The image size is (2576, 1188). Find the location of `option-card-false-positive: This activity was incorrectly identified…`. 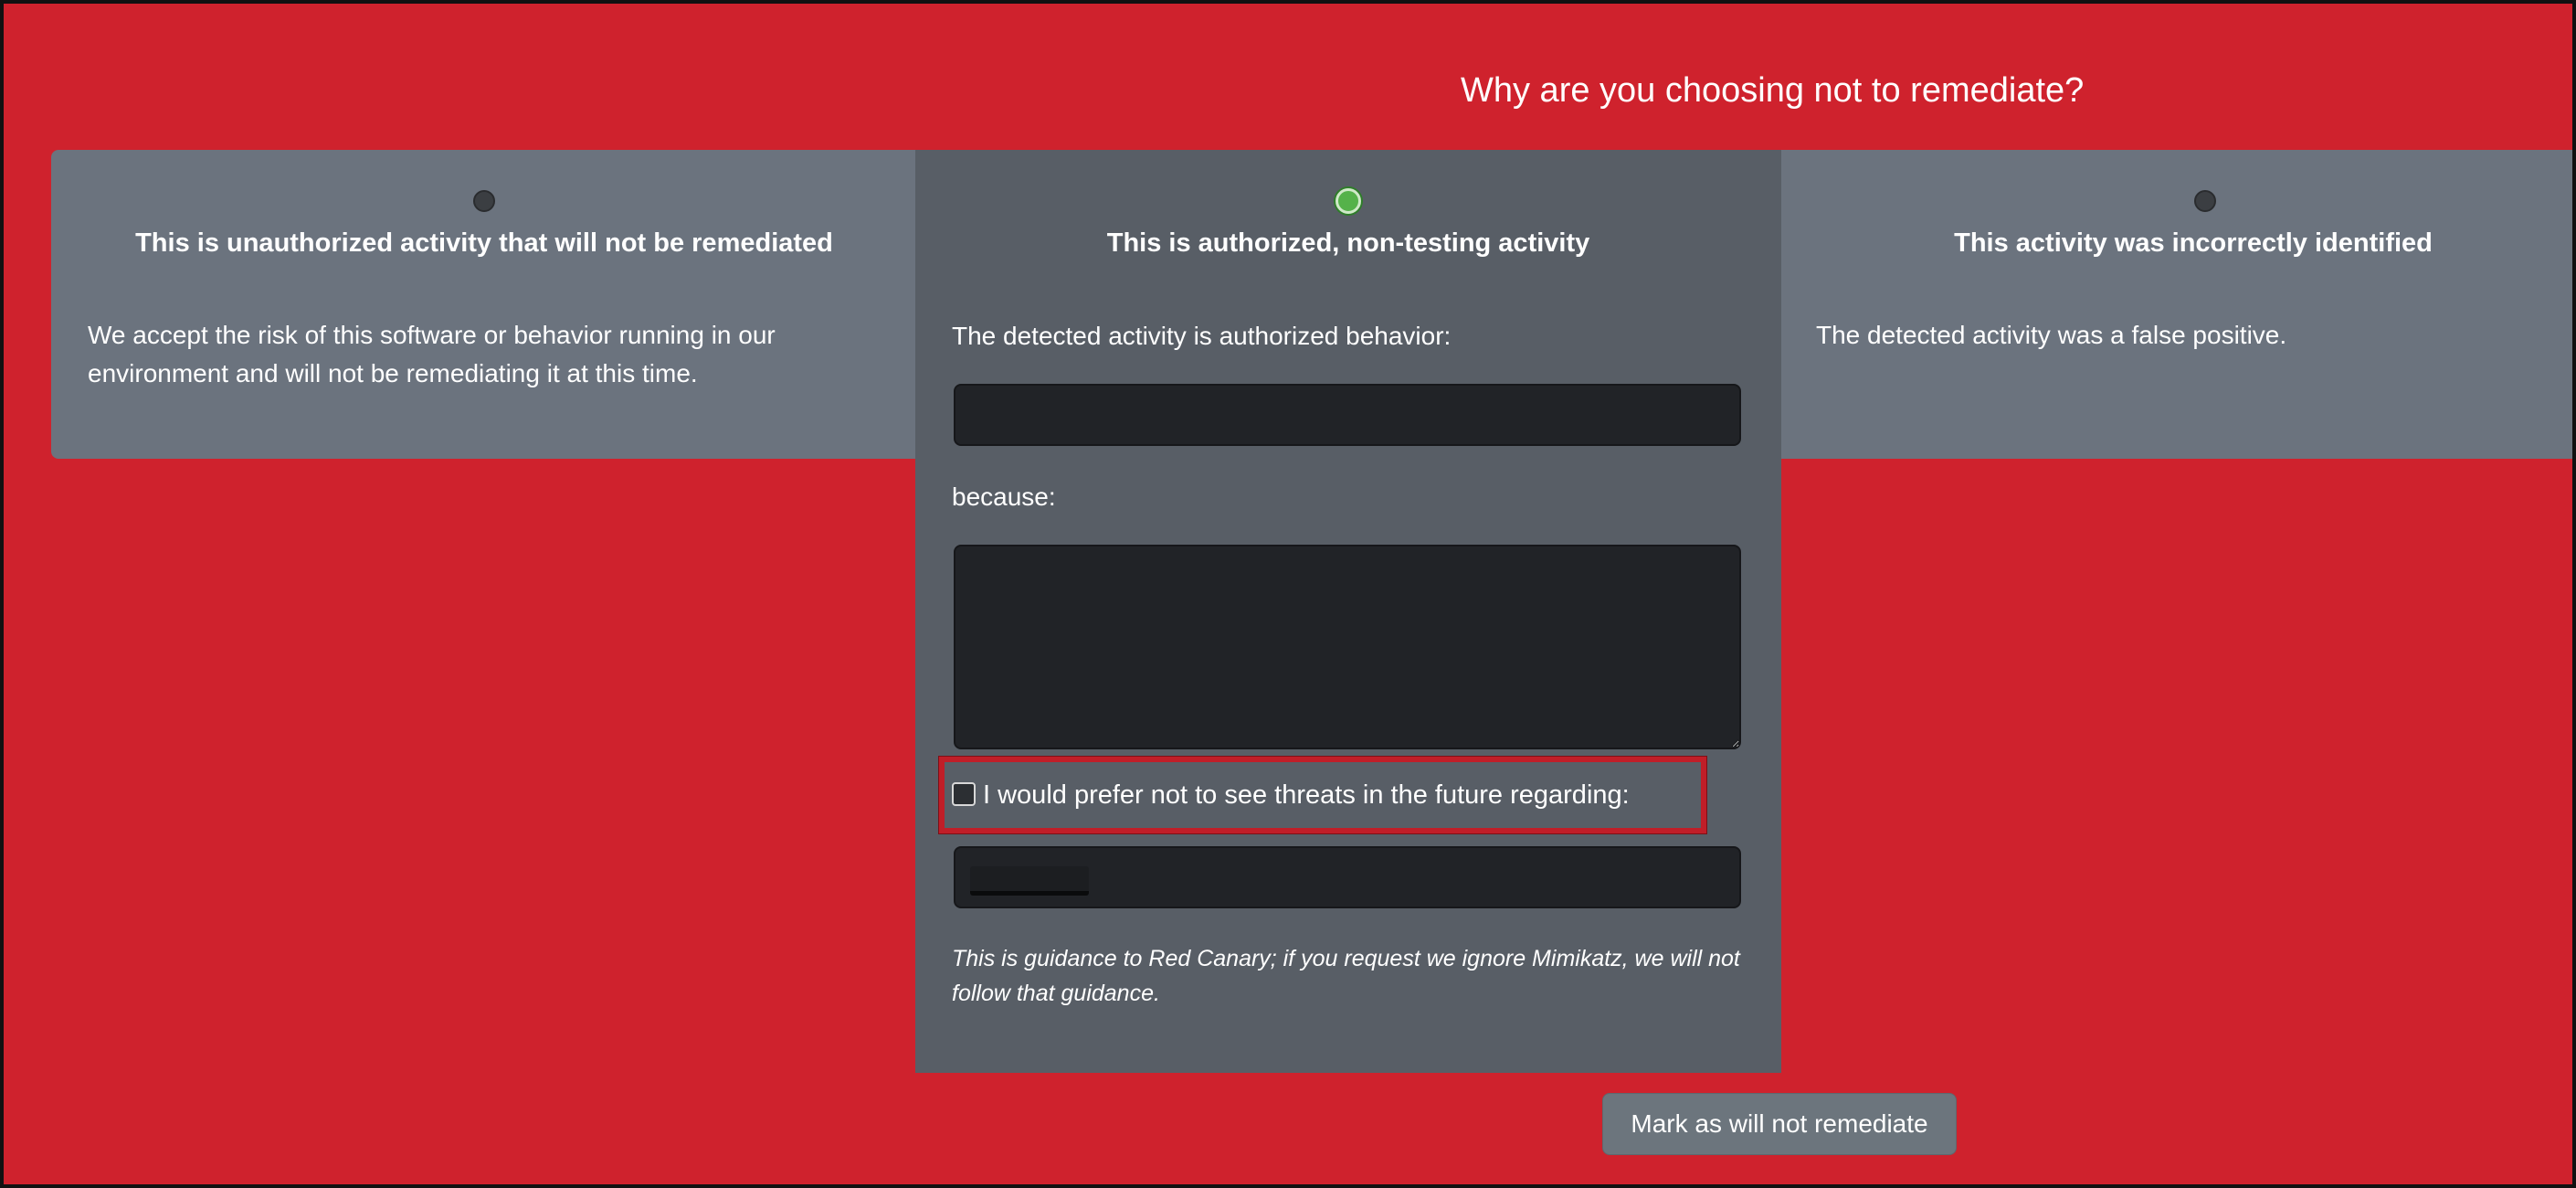

option-card-false-positive: This activity was incorrectly identified… is located at coordinates (2176, 304).